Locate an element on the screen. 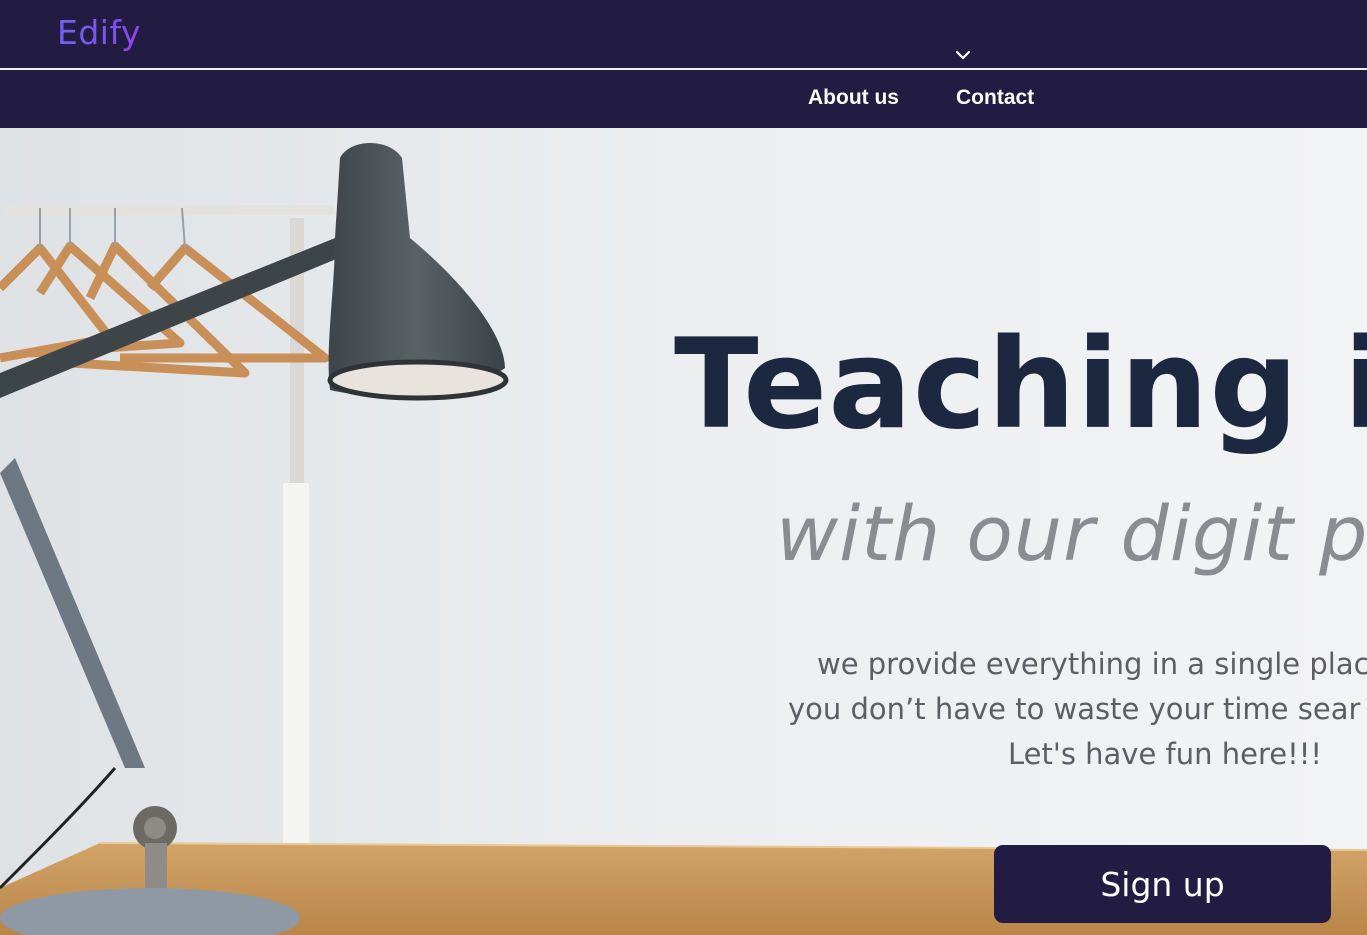 This screenshot has width=1367, height=935. hero-subheadline: with our digit pla is located at coordinates (1071, 533).